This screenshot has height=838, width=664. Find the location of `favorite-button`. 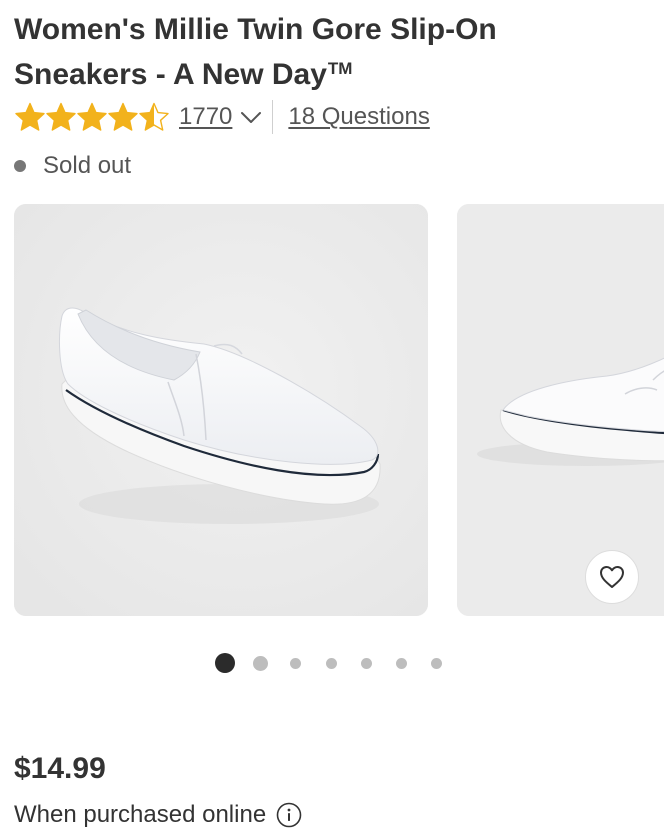

favorite-button is located at coordinates (612, 577).